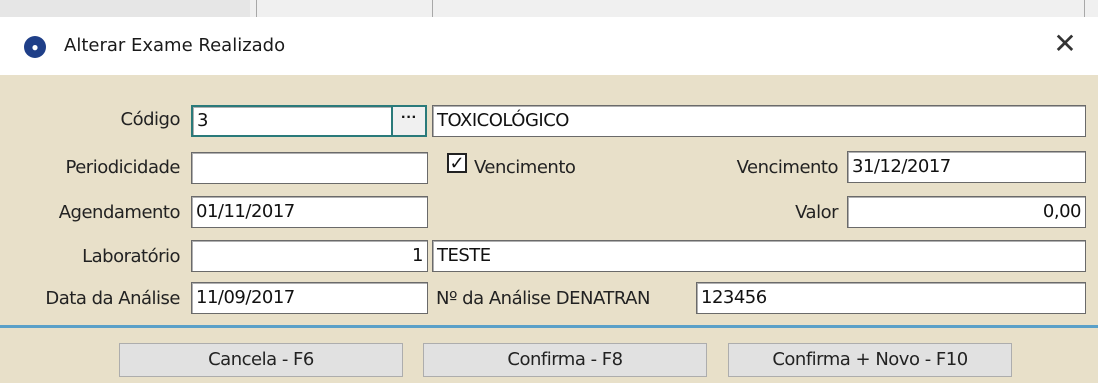 Image resolution: width=1098 pixels, height=383 pixels. What do you see at coordinates (525, 167) in the screenshot?
I see `vencimento-checkbox-label: Vencimento` at bounding box center [525, 167].